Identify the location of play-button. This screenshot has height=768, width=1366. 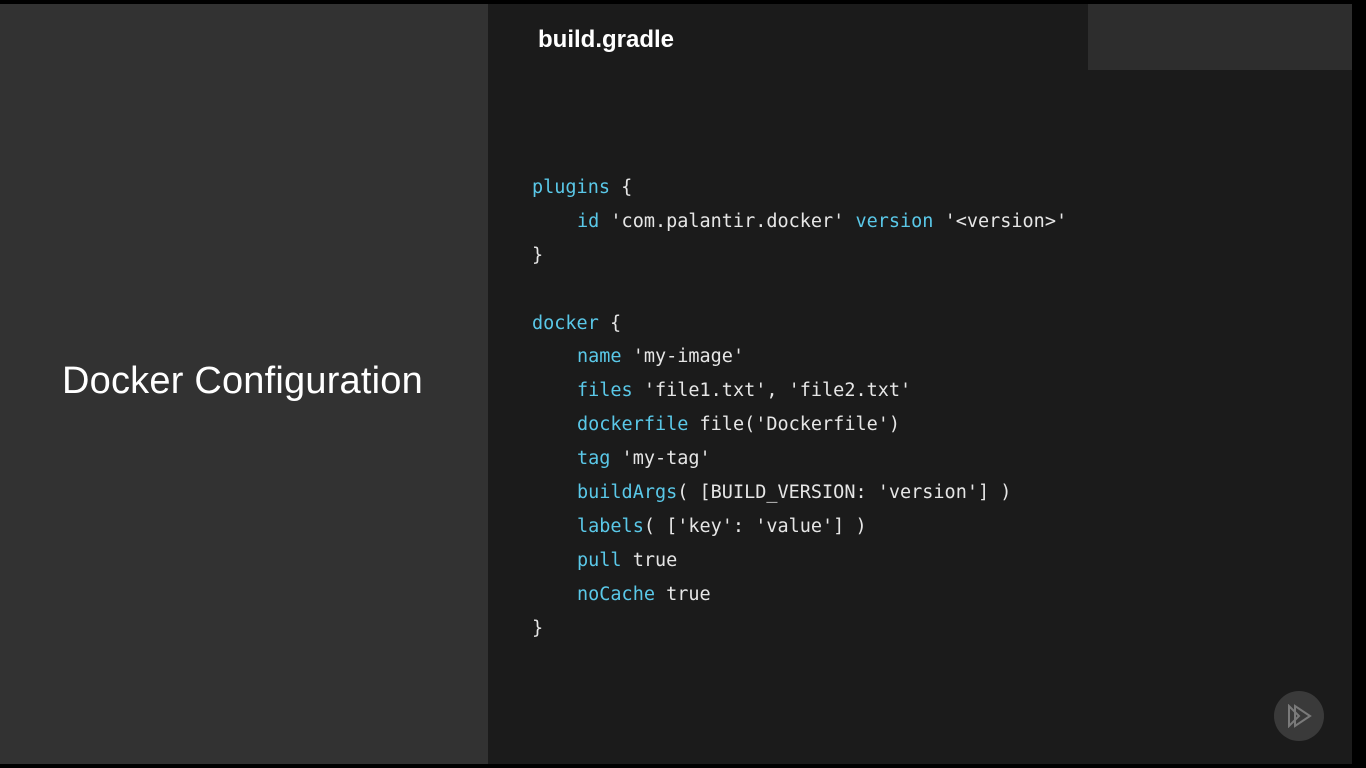
(1299, 716).